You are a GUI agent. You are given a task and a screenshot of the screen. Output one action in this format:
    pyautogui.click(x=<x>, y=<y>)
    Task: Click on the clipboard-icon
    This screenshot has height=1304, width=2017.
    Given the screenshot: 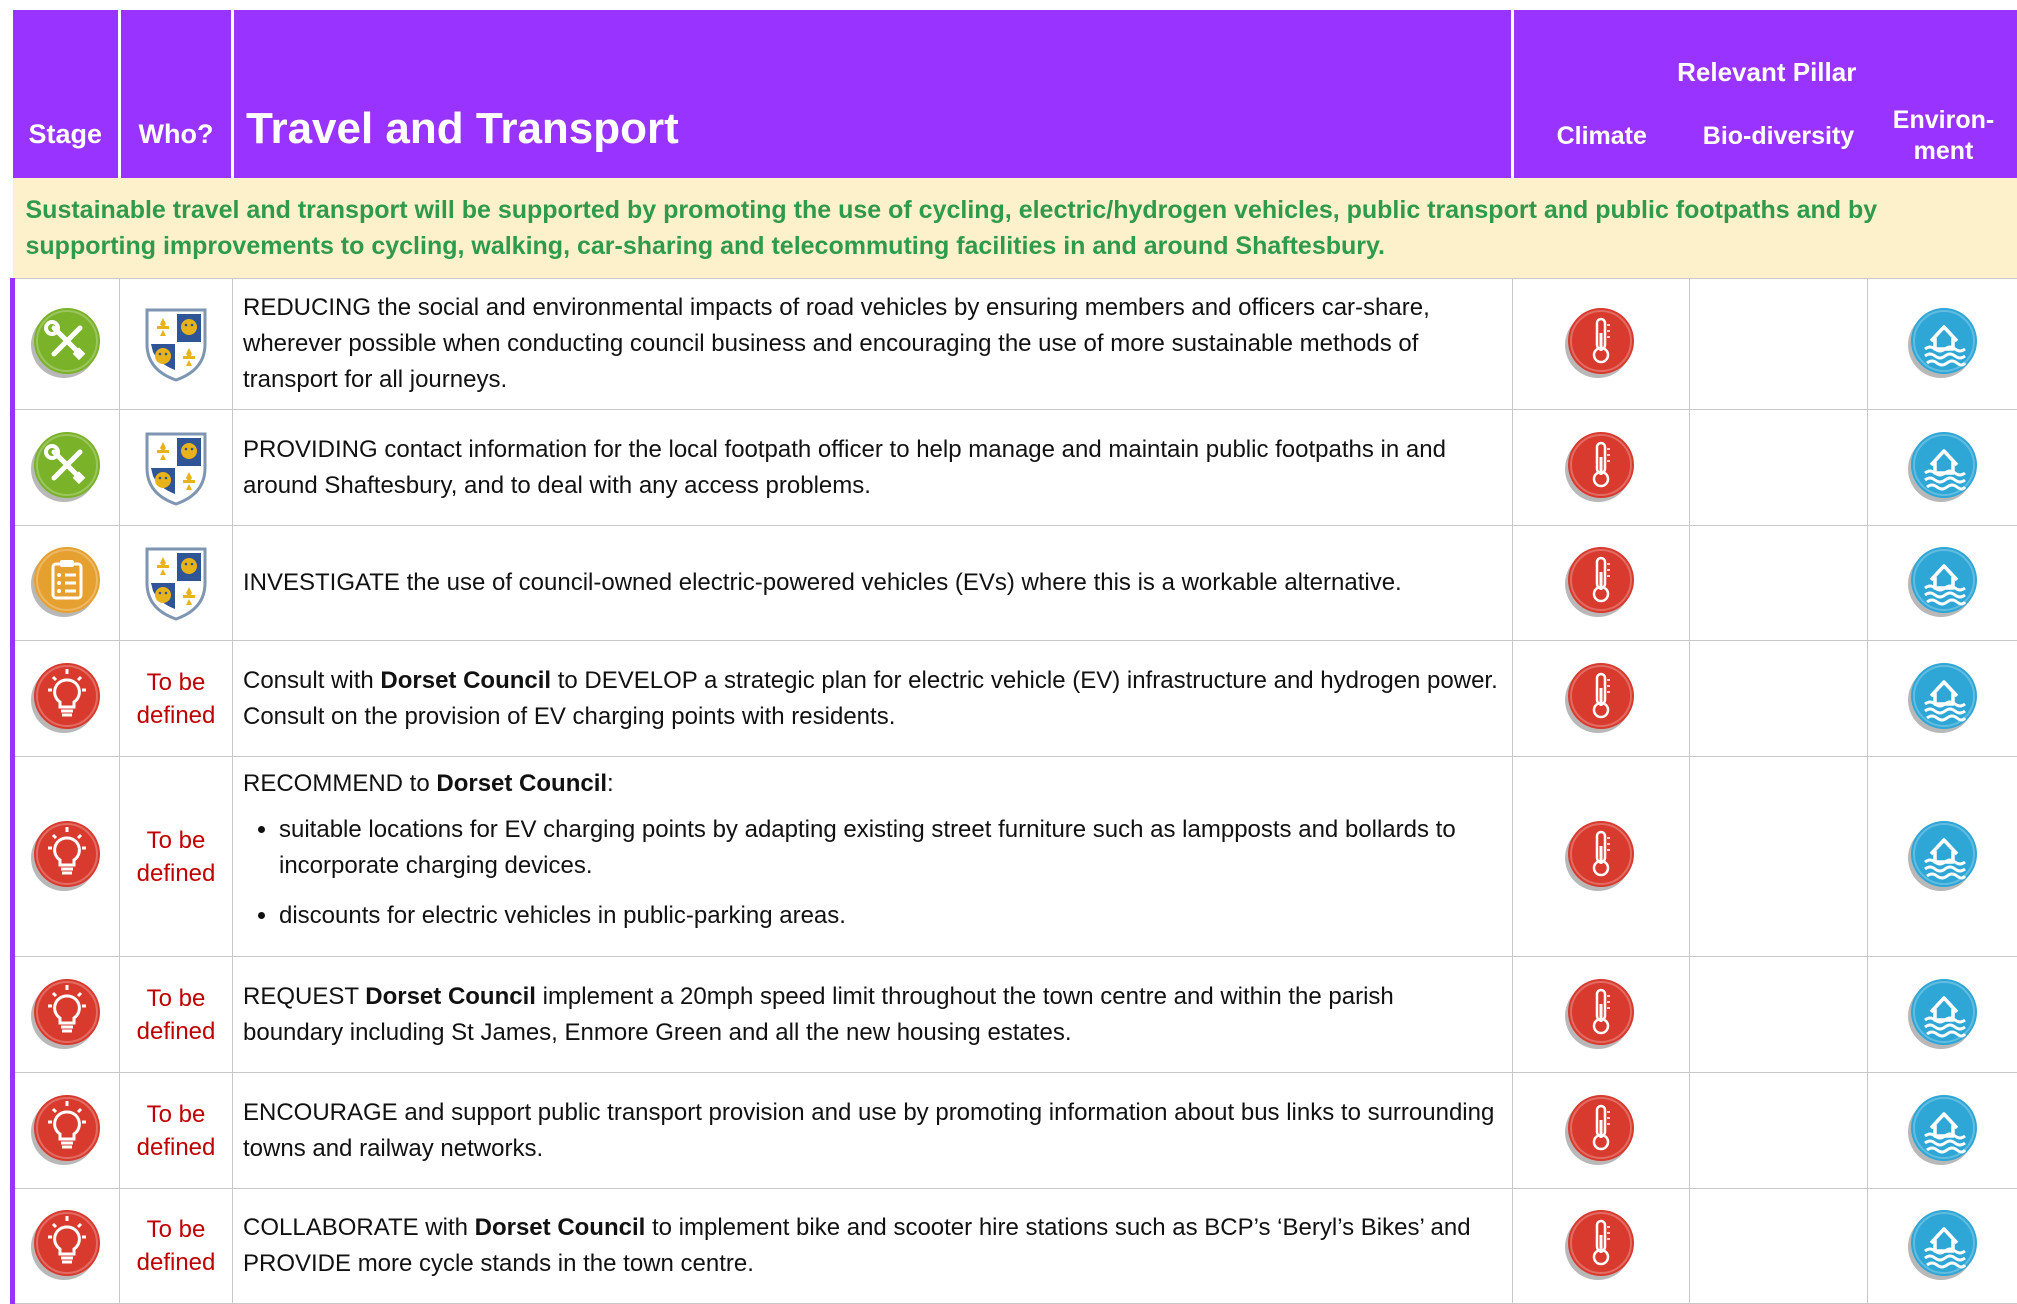 What is the action you would take?
    pyautogui.click(x=67, y=583)
    